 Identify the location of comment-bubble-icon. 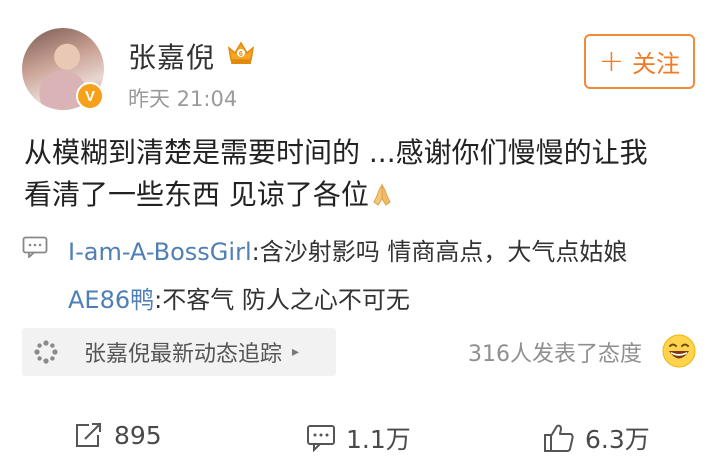
(321, 438).